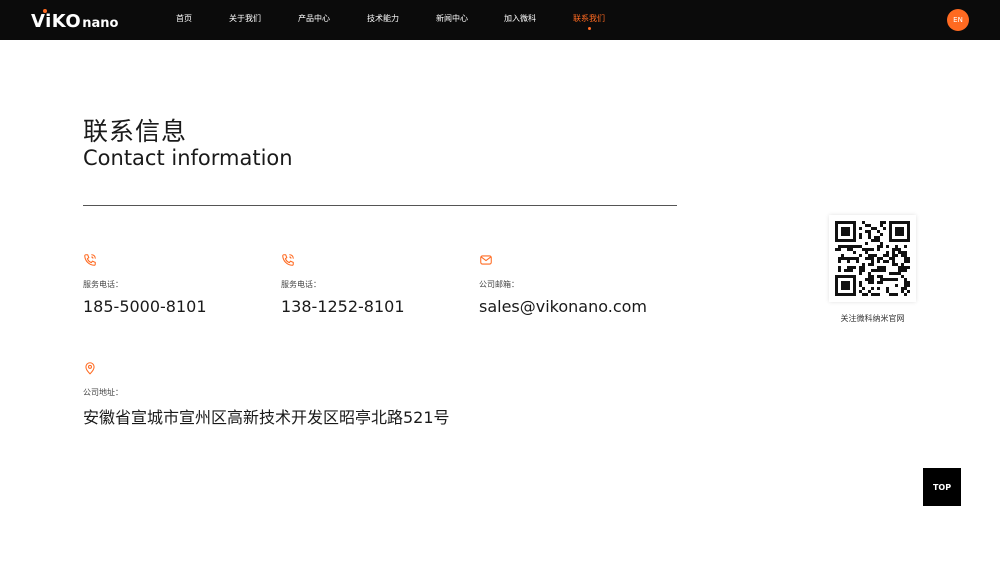 This screenshot has height=563, width=1000. What do you see at coordinates (383, 18) in the screenshot?
I see `nav-item-technology: 技术能力` at bounding box center [383, 18].